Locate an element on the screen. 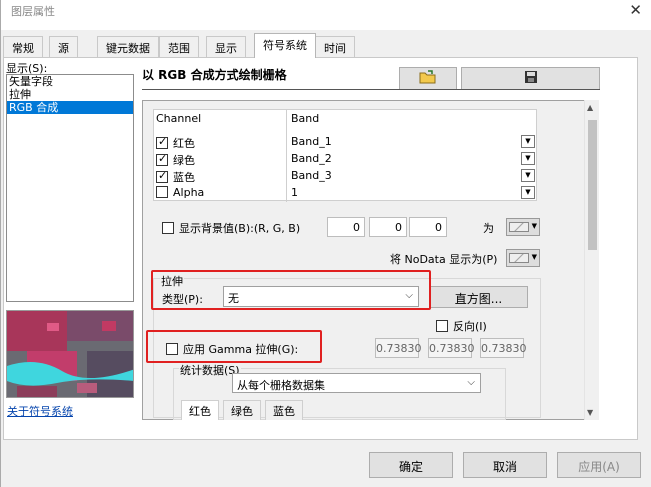  preview-thumbnail is located at coordinates (70, 354).